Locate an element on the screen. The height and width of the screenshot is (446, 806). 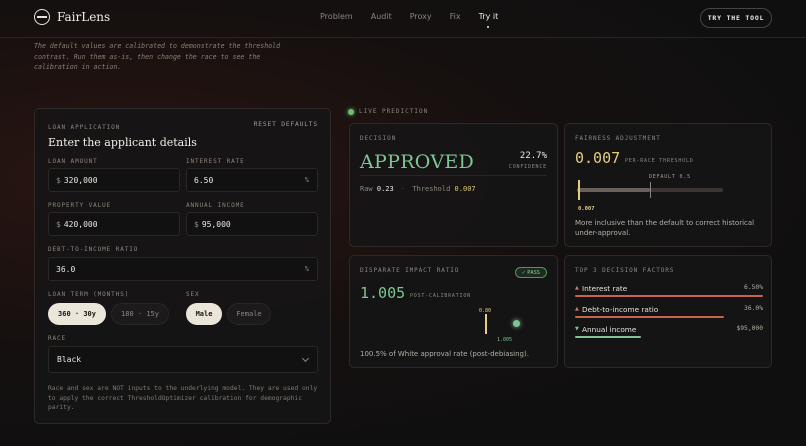
current-threshold-label: 0.007 is located at coordinates (586, 209).